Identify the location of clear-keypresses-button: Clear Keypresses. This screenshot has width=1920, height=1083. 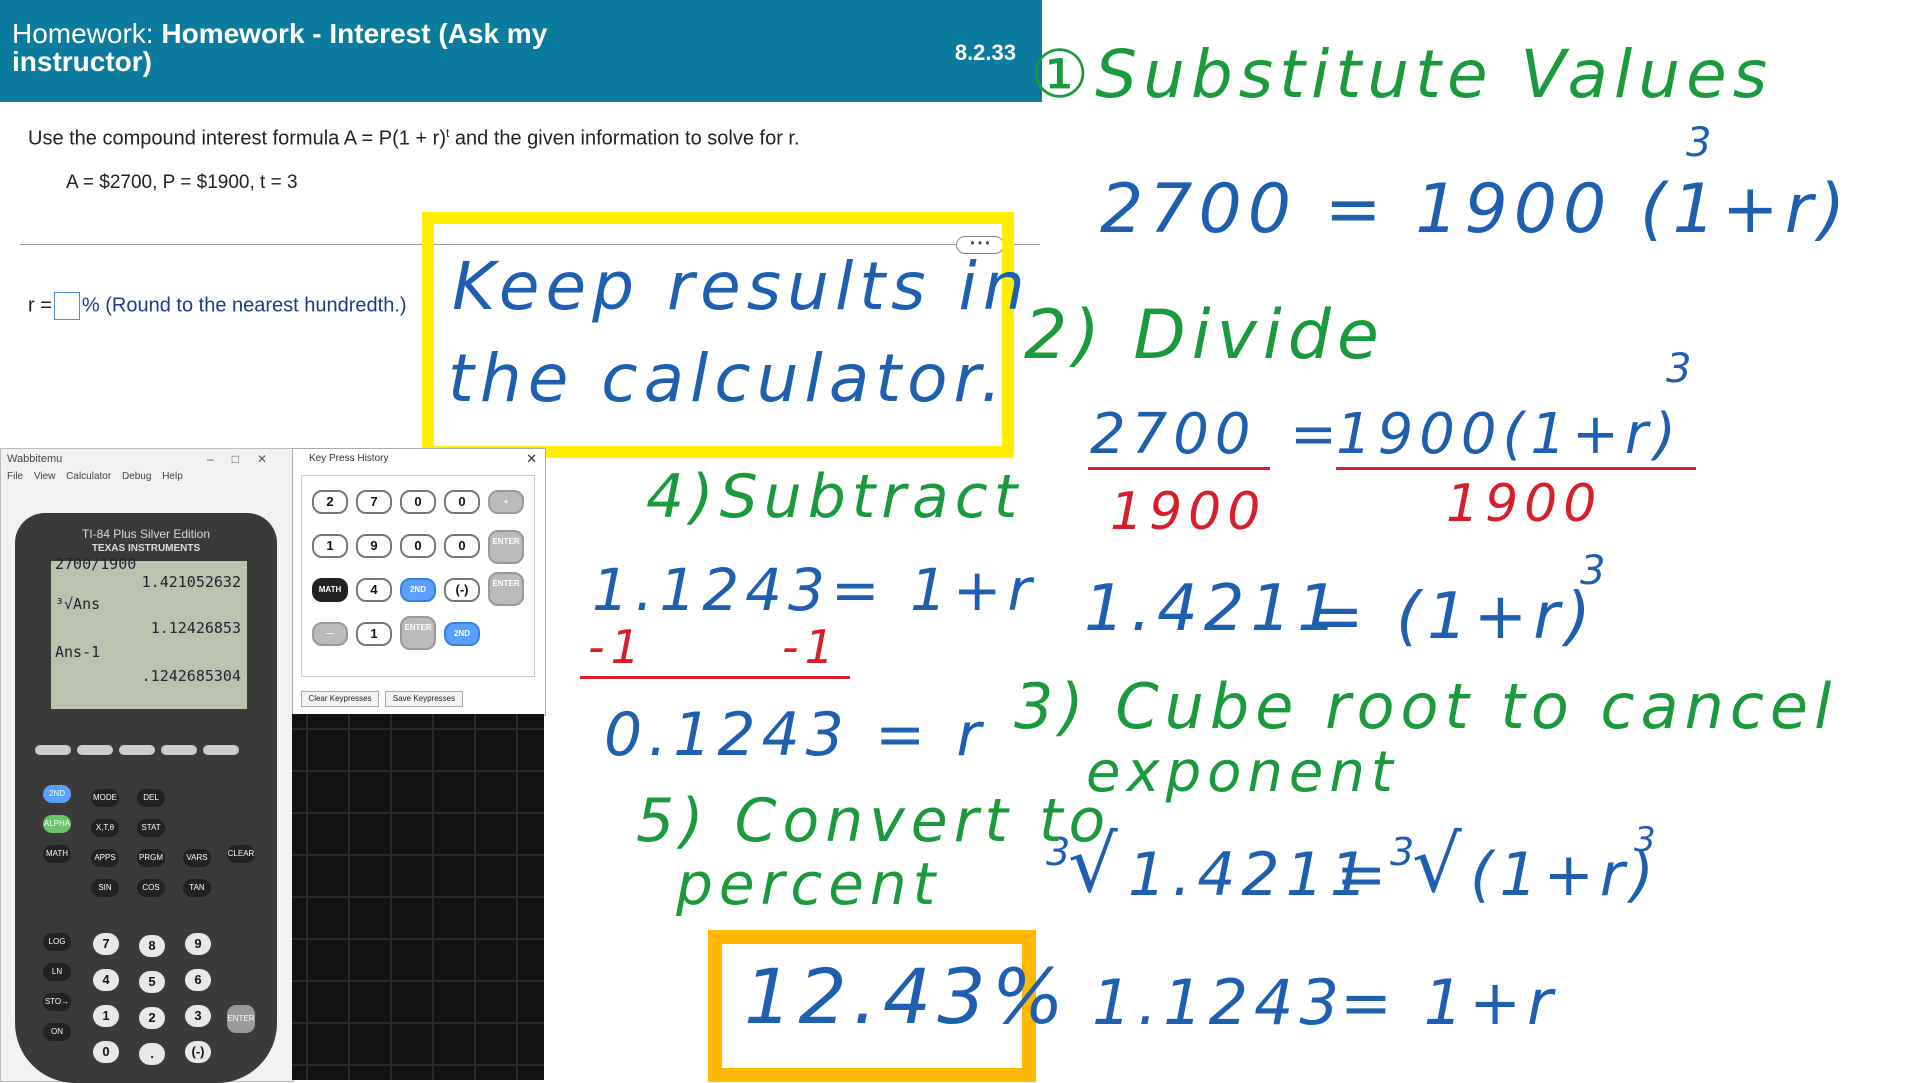
(340, 699).